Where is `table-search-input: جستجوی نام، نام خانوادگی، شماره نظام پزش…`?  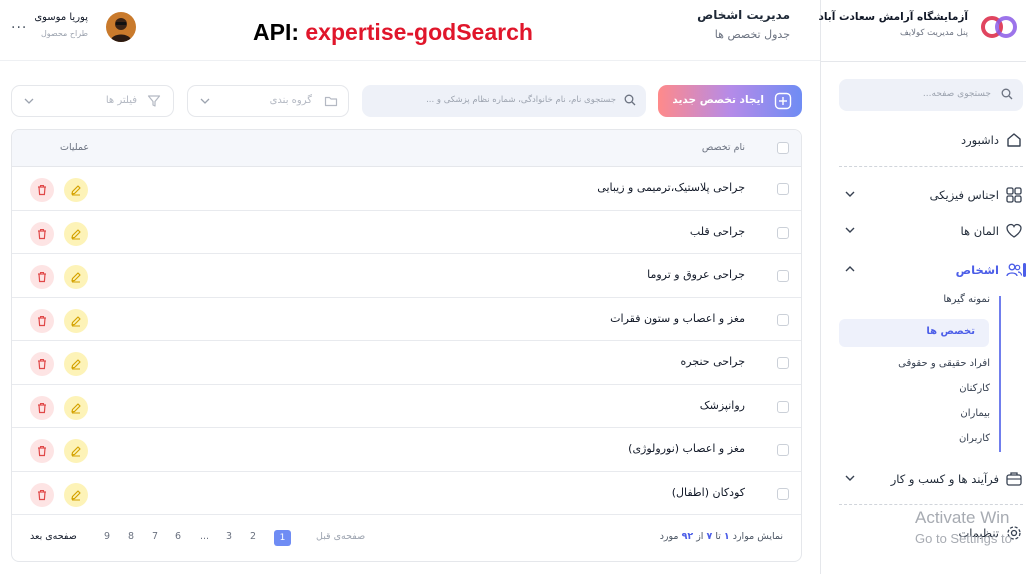
table-search-input: جستجوی نام، نام خانوادگی، شماره نظام پزش… is located at coordinates (504, 101).